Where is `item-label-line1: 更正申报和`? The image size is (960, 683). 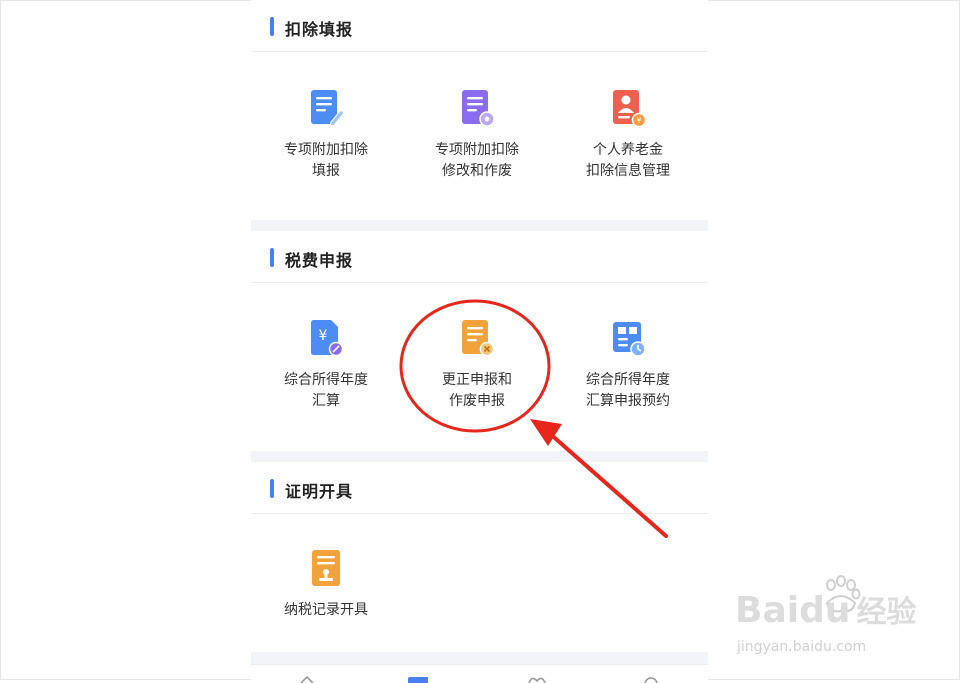 item-label-line1: 更正申报和 is located at coordinates (477, 380).